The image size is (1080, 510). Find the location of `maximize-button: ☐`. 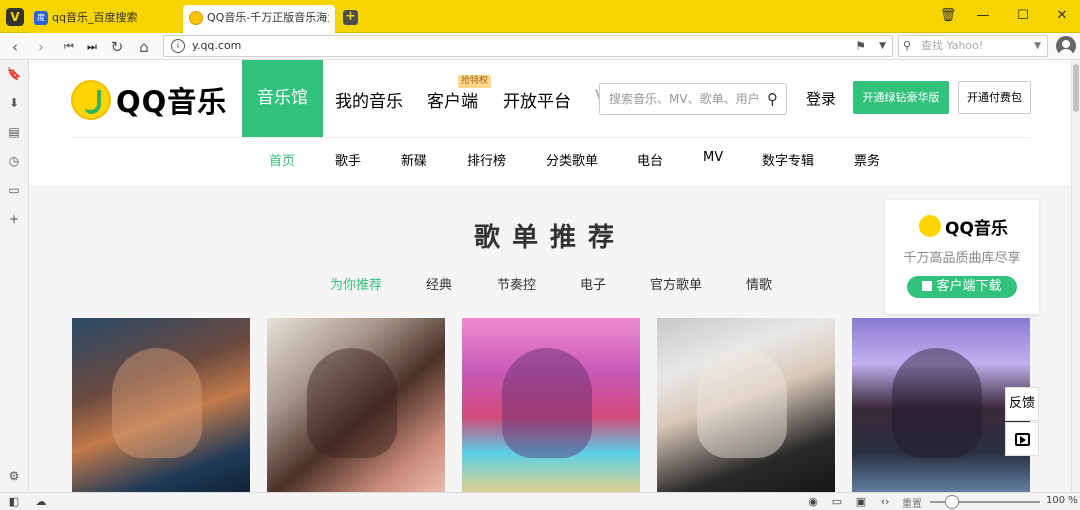

maximize-button: ☐ is located at coordinates (1023, 16).